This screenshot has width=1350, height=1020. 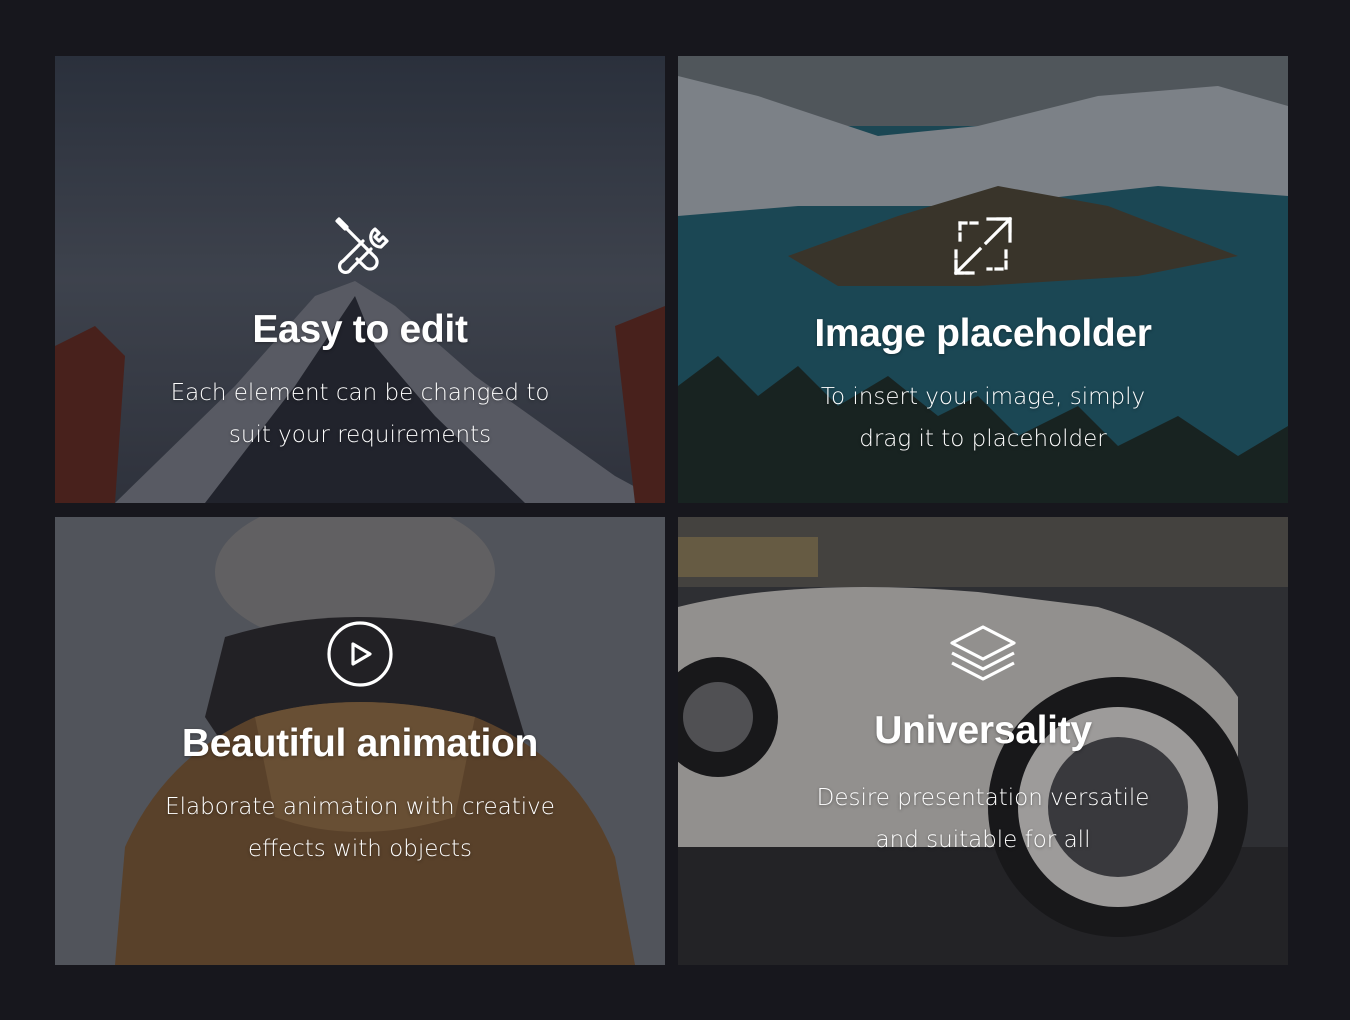 What do you see at coordinates (360, 654) in the screenshot?
I see `play-circle-icon` at bounding box center [360, 654].